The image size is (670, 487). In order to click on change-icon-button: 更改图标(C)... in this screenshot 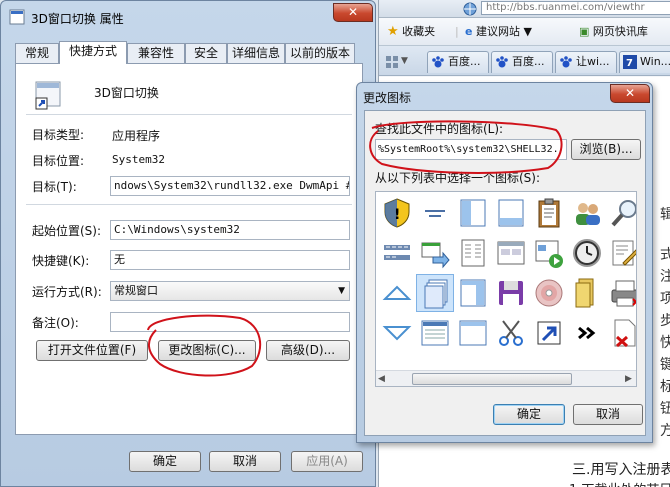, I will do `click(207, 350)`.